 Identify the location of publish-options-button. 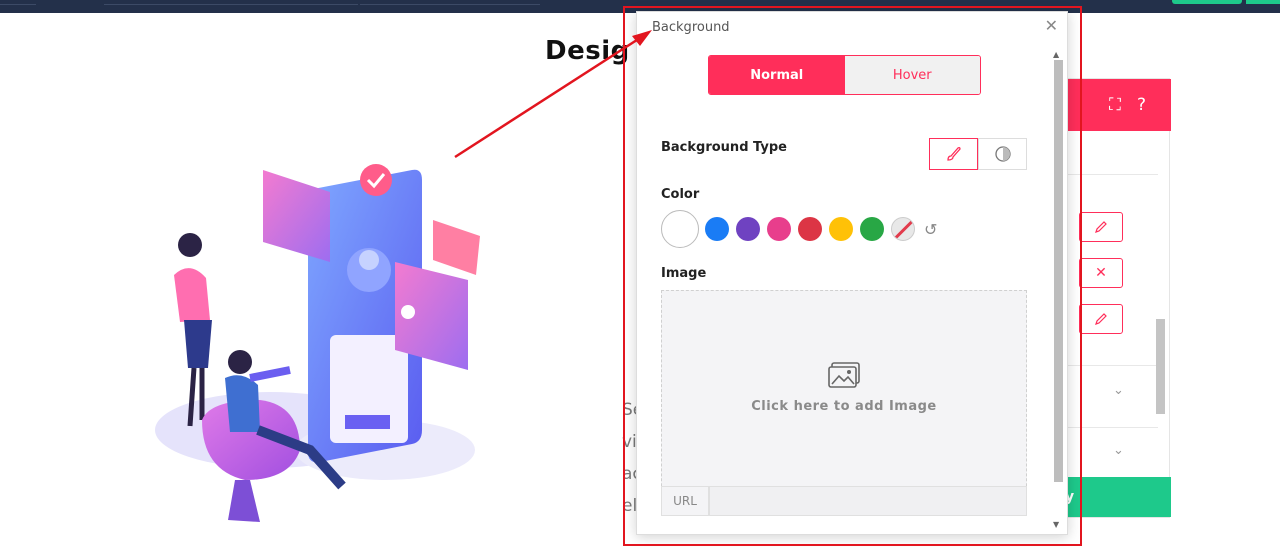
(1263, 2).